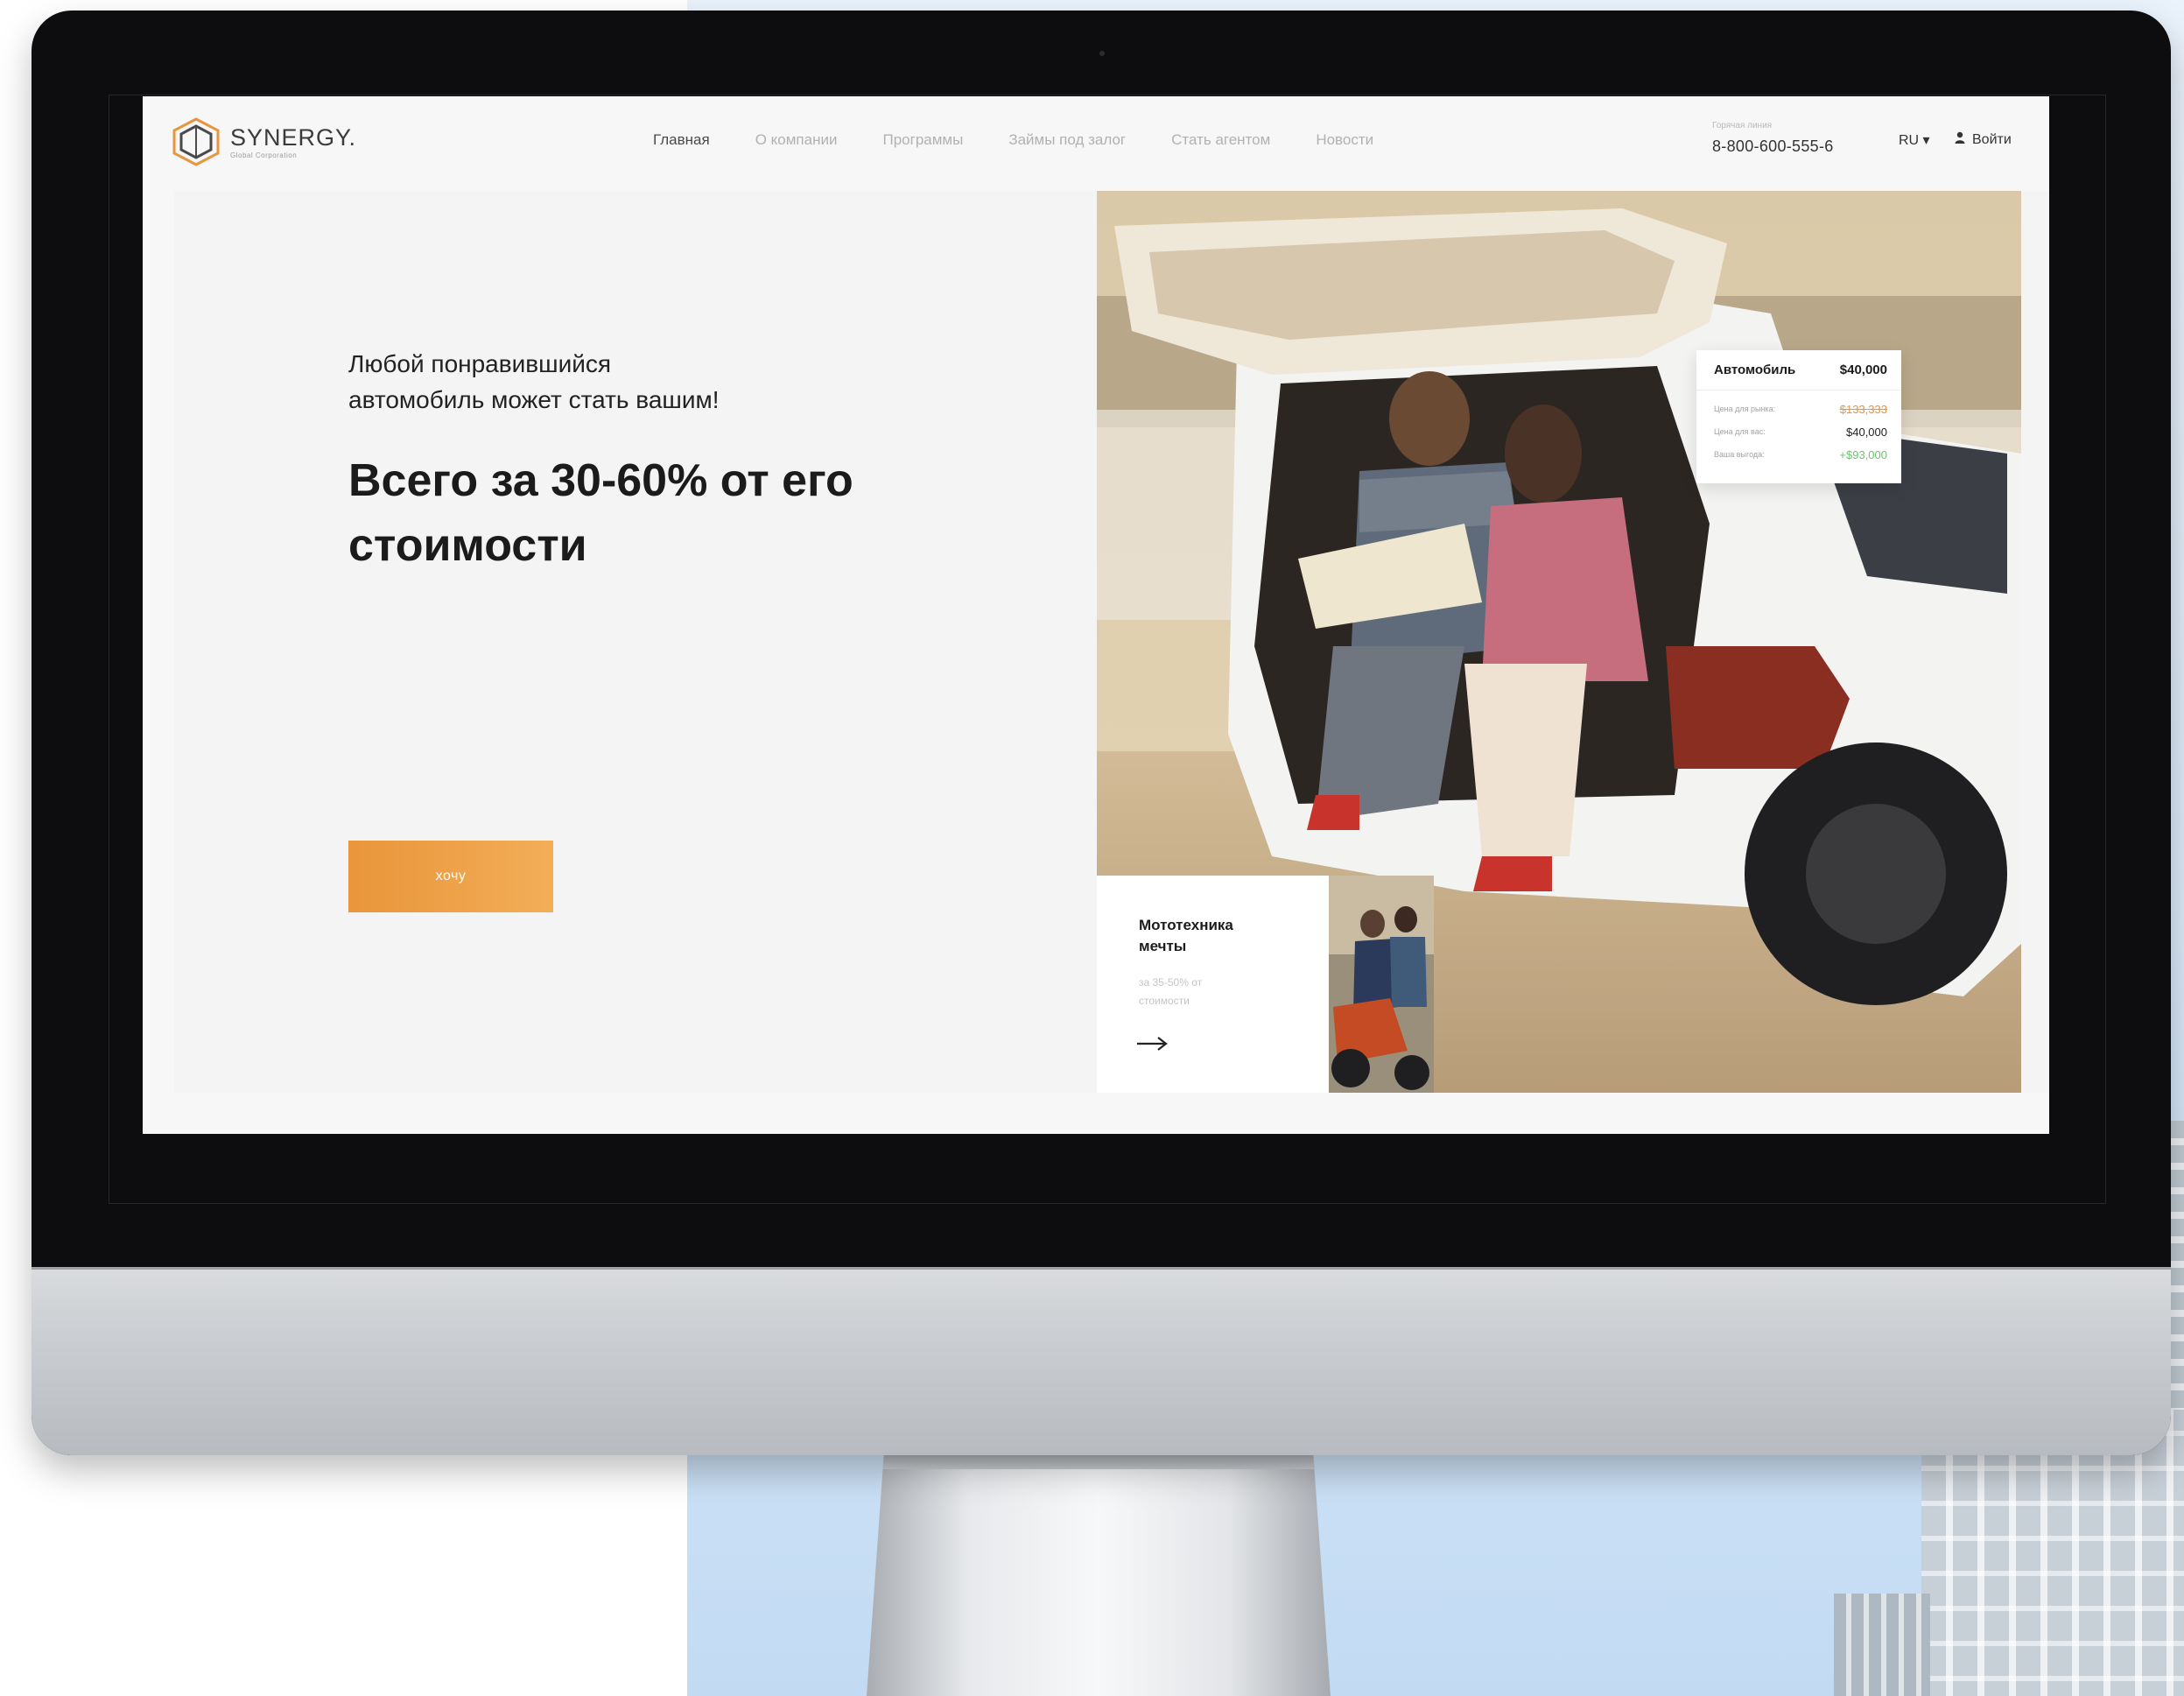 The image size is (2184, 1696). I want to click on hero-subtitle-line1: Любой понравившийся, so click(480, 363).